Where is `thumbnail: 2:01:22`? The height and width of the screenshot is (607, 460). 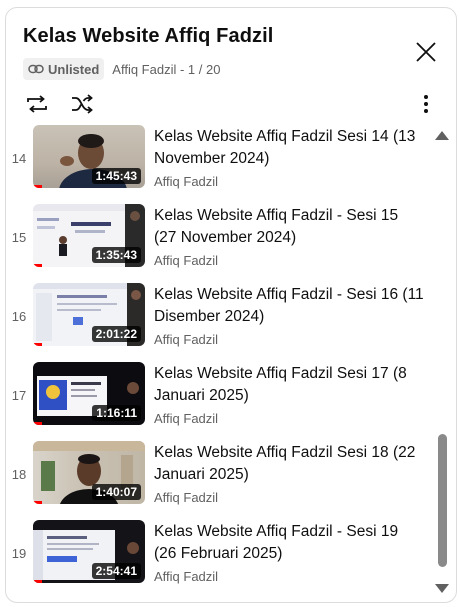
thumbnail: 2:01:22 is located at coordinates (89, 314).